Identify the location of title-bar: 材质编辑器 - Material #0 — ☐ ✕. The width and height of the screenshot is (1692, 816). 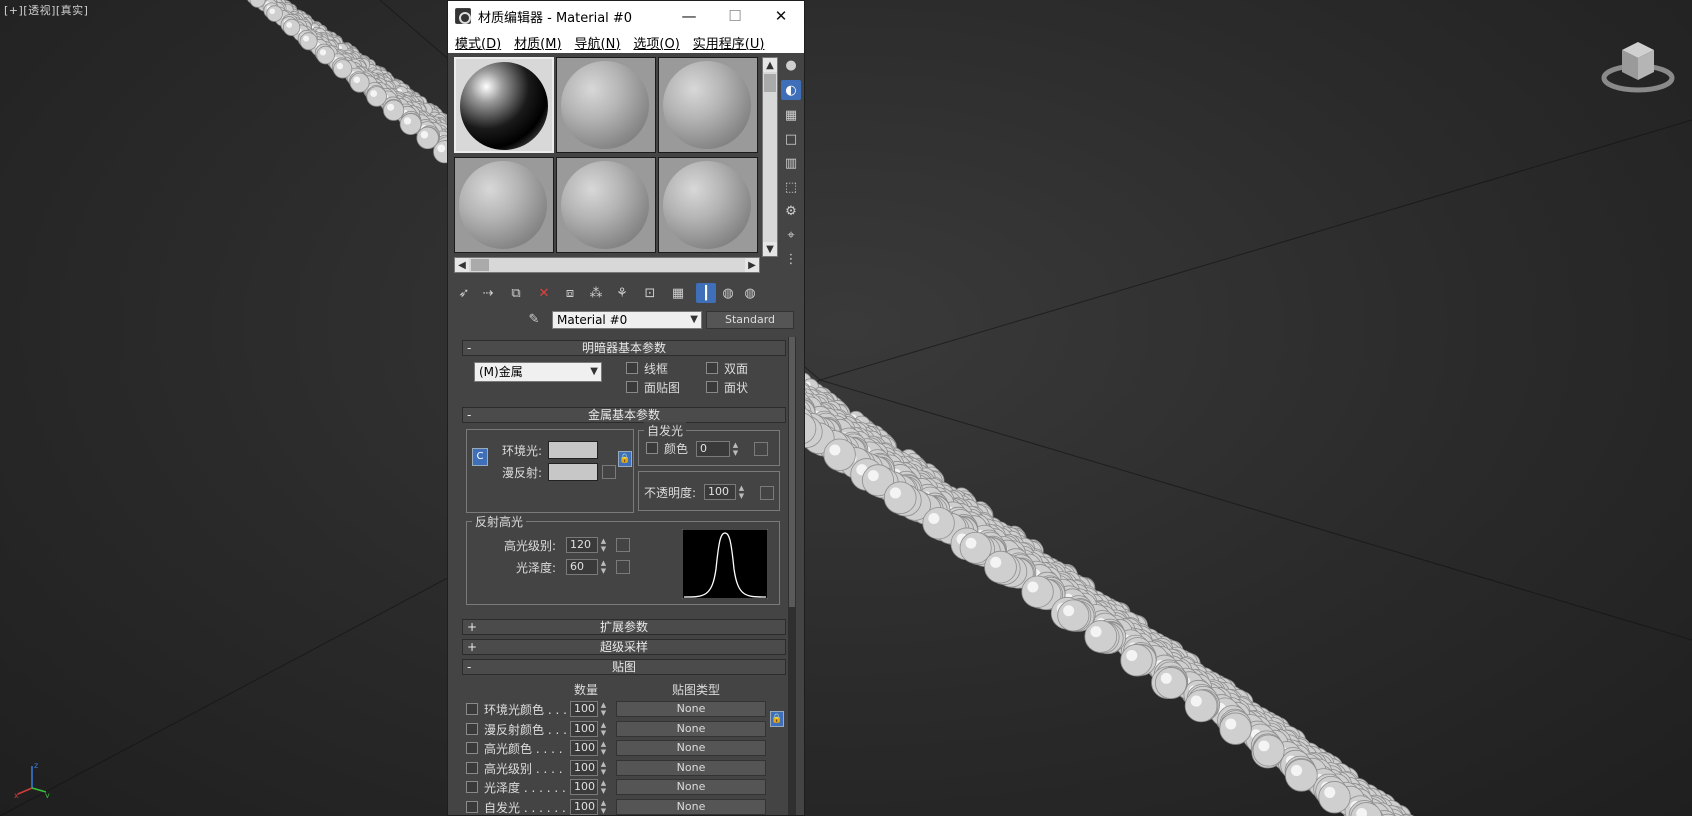
(626, 16).